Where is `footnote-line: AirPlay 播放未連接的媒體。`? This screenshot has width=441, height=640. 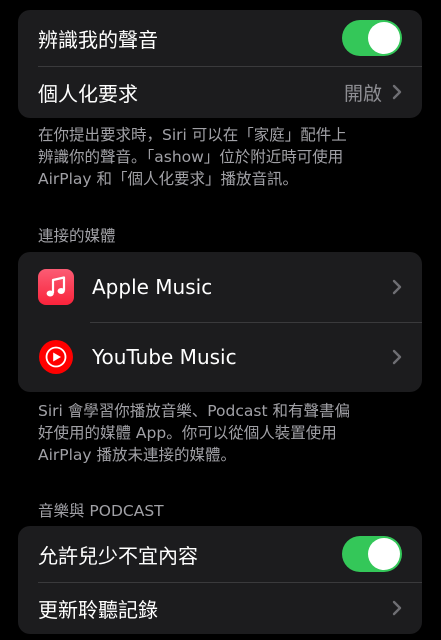
footnote-line: AirPlay 播放未連接的媒體。 is located at coordinates (137, 455).